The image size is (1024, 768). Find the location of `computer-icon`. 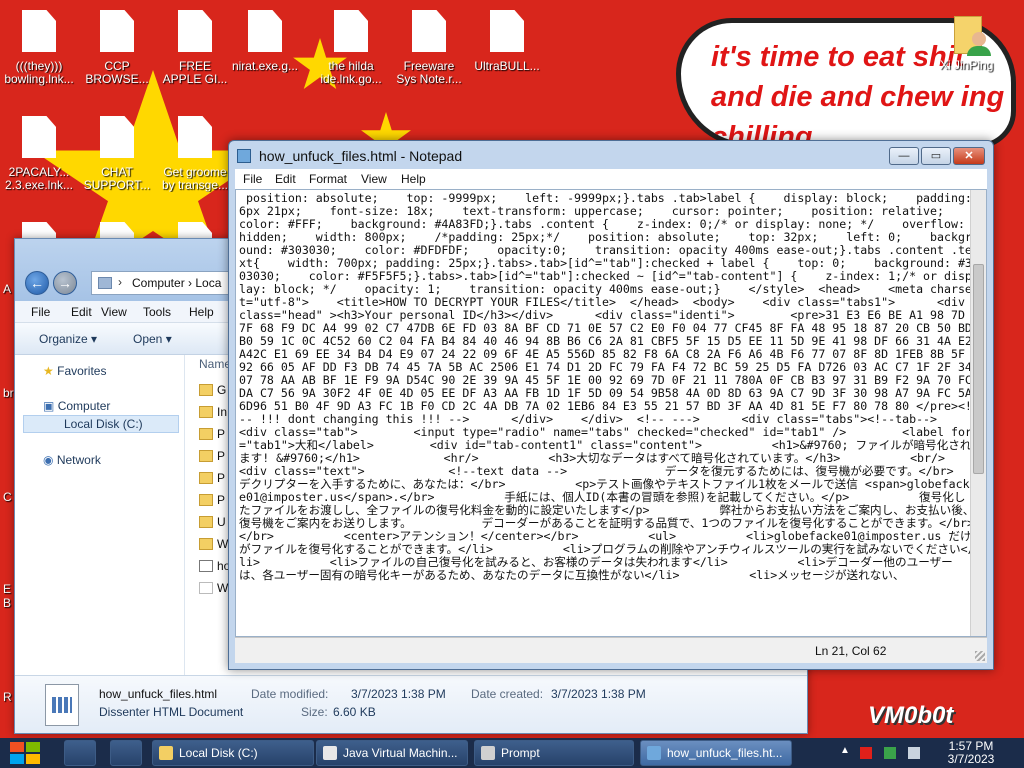

computer-icon is located at coordinates (105, 283).